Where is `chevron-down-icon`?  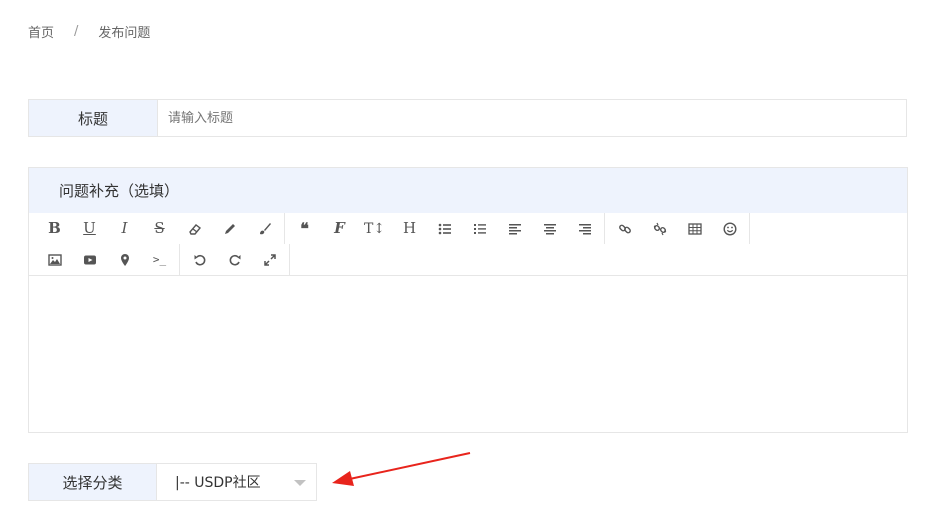 chevron-down-icon is located at coordinates (300, 483).